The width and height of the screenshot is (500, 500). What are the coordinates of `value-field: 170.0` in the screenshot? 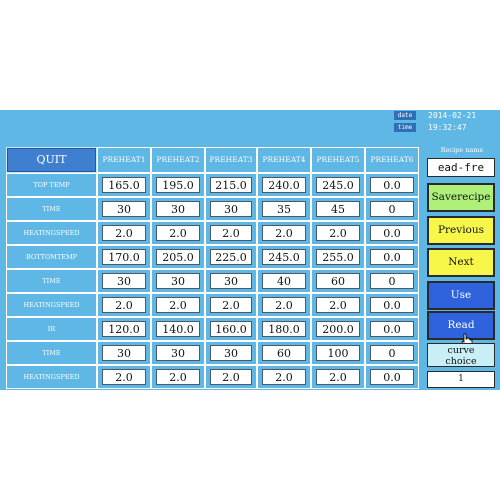 It's located at (124, 257).